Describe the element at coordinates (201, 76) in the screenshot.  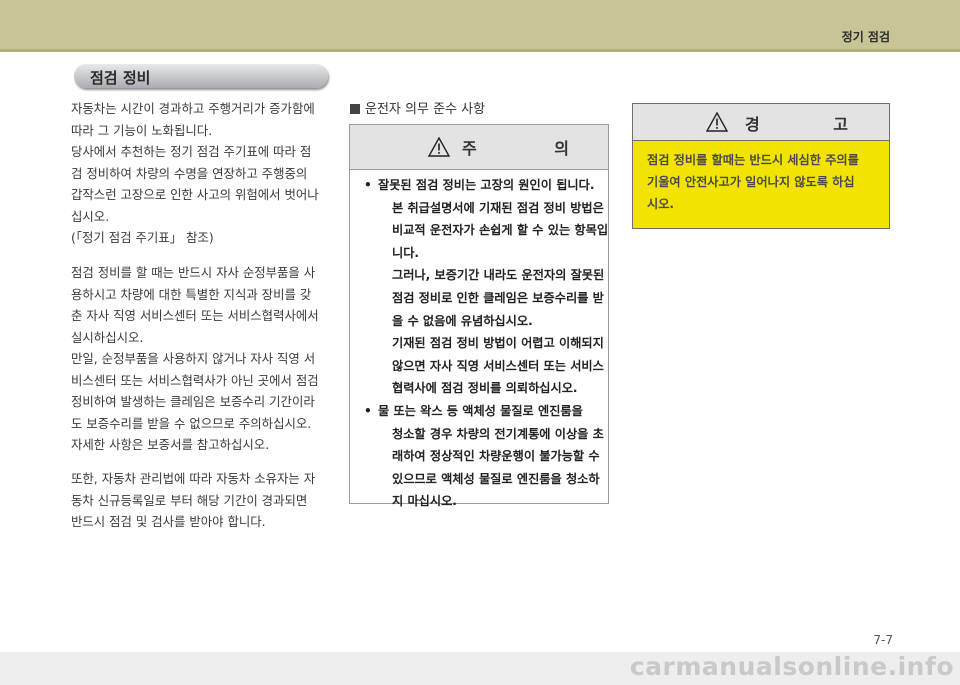
I see `section-title-pill: 점검 정비` at that location.